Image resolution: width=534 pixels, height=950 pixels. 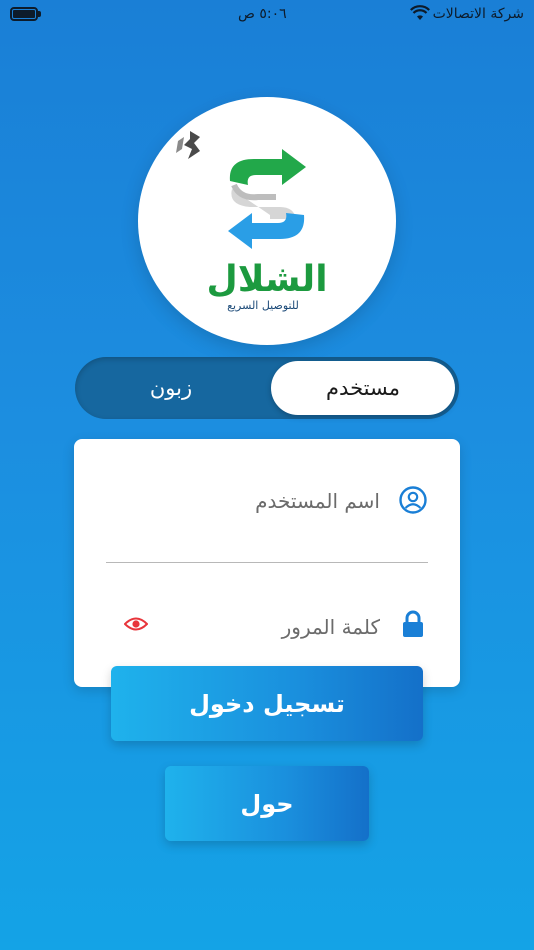 I want to click on about-button: حول, so click(x=267, y=803).